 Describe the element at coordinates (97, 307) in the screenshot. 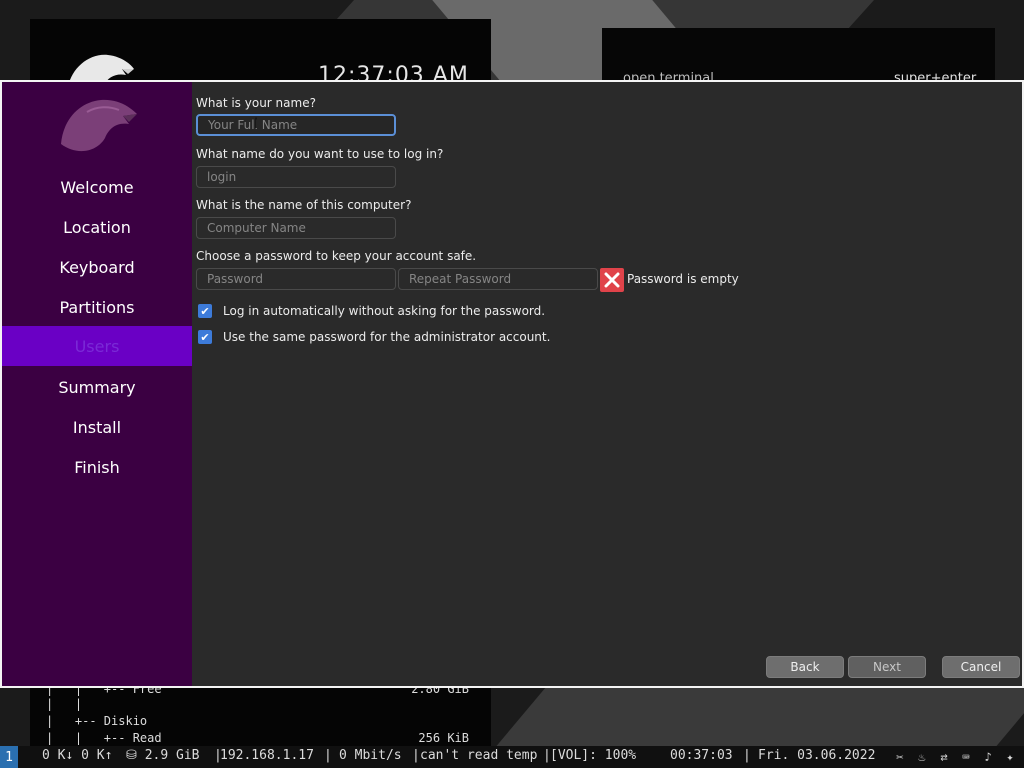

I see `sidebar-item-partitions: Partitions` at that location.